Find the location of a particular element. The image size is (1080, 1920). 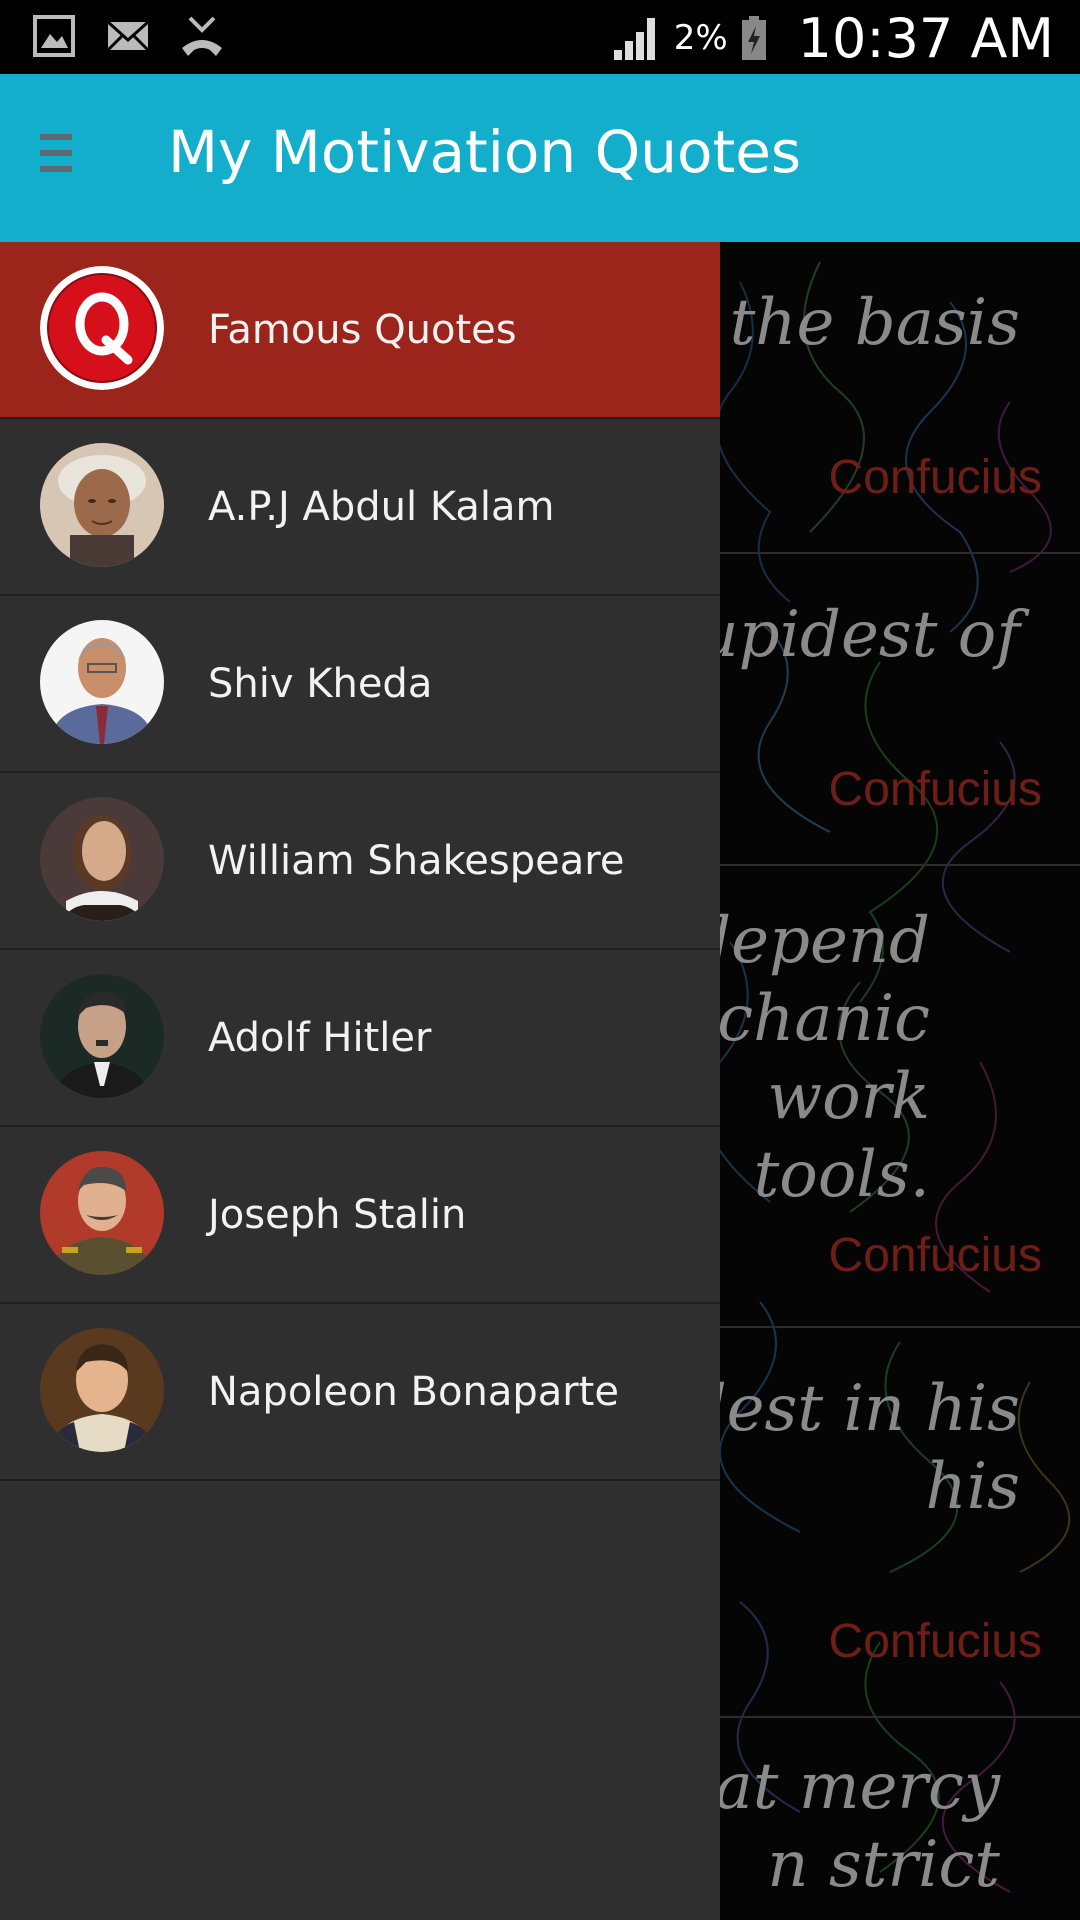

quote-text: upidest of is located at coordinates (858, 635).